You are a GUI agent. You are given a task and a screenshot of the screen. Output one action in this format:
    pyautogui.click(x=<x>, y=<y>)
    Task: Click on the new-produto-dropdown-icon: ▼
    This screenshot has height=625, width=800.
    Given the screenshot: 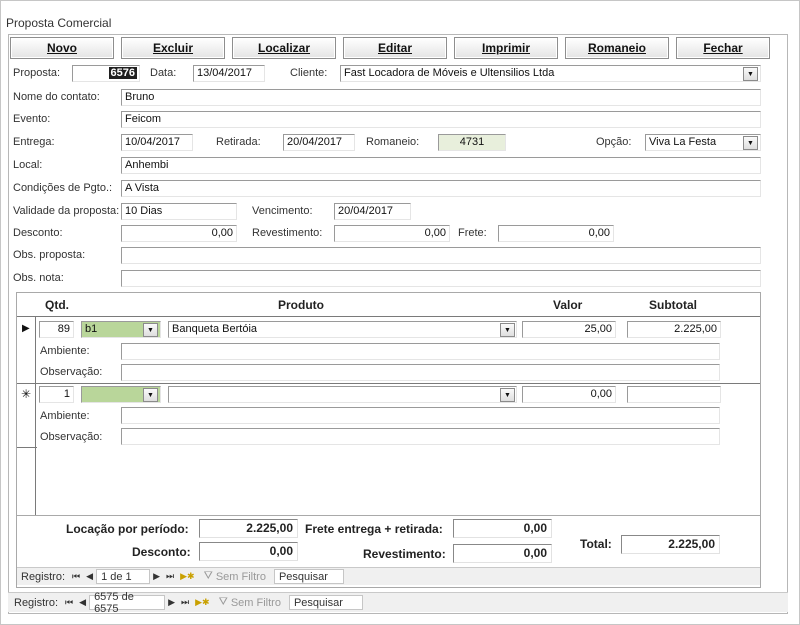 What is the action you would take?
    pyautogui.click(x=507, y=395)
    